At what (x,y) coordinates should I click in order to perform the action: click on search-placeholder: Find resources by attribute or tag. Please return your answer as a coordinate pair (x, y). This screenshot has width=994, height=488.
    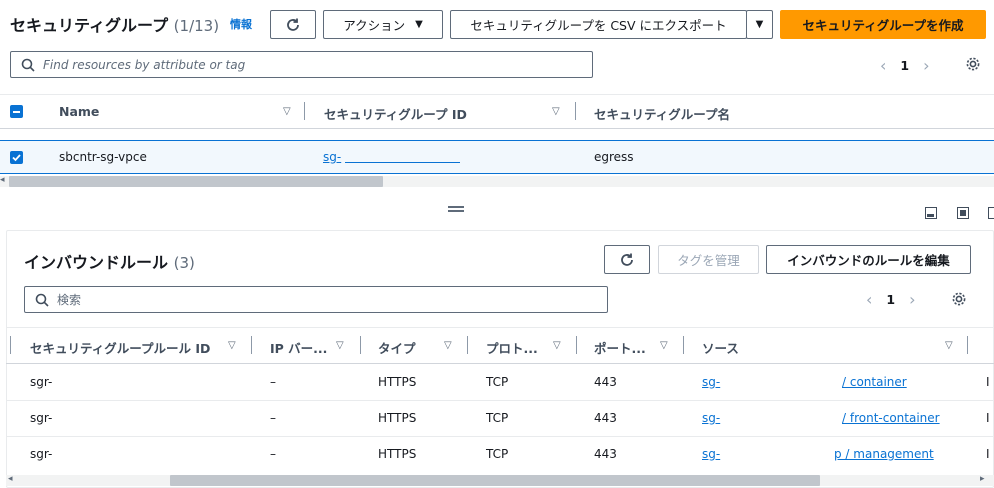
    Looking at the image, I should click on (144, 64).